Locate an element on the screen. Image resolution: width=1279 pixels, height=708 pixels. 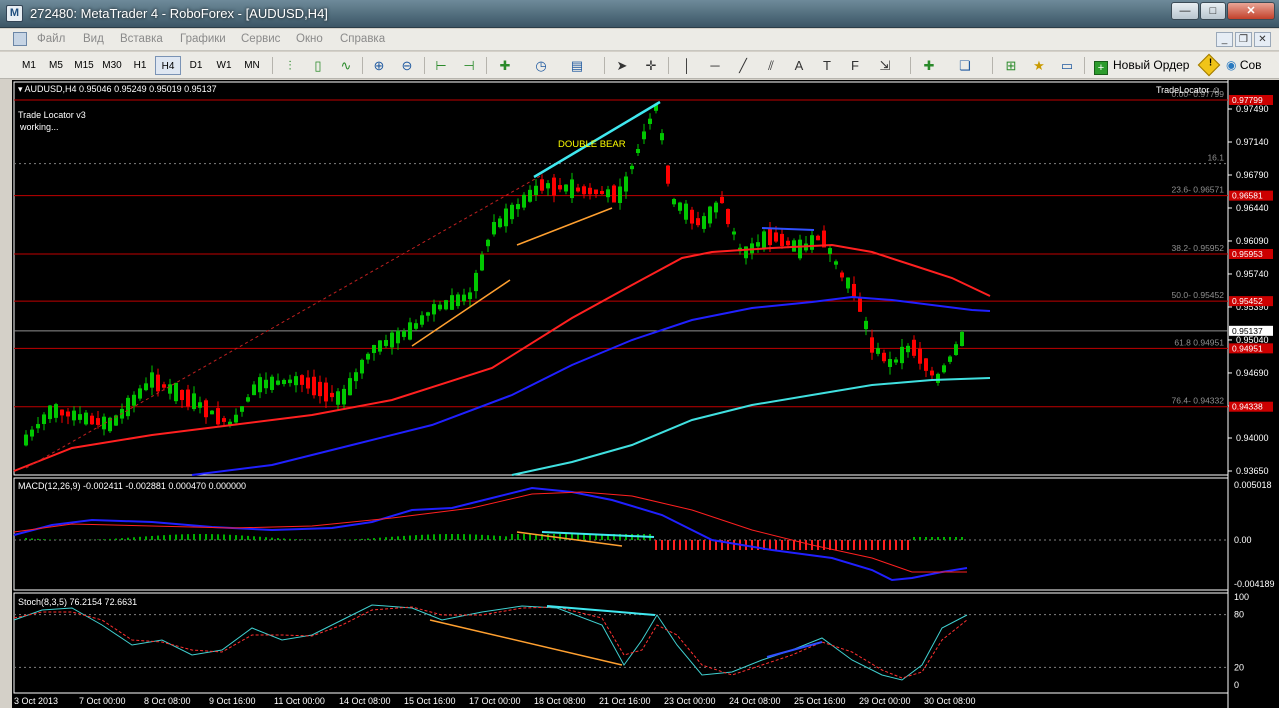
metatrader-icon: M is located at coordinates (14, 13).